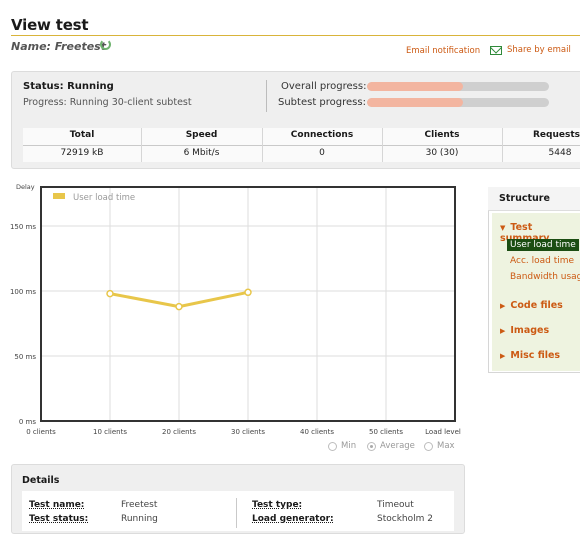 The width and height of the screenshot is (580, 534). What do you see at coordinates (293, 519) in the screenshot?
I see `detail-label-load-generator: Load generator:` at bounding box center [293, 519].